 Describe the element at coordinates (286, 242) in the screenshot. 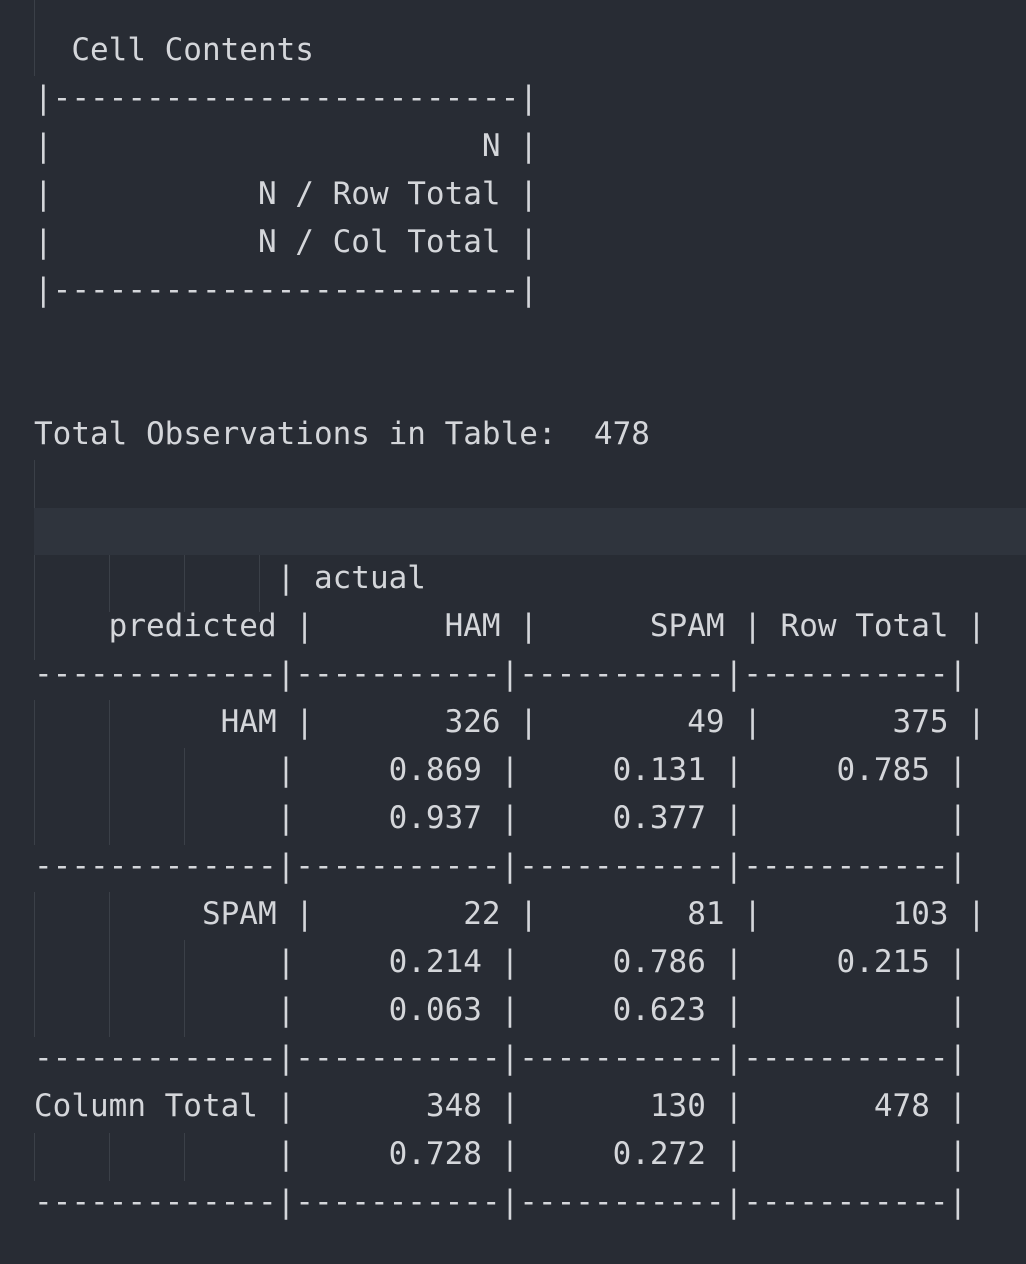

I see `legend-line: | N / Col Total |` at that location.